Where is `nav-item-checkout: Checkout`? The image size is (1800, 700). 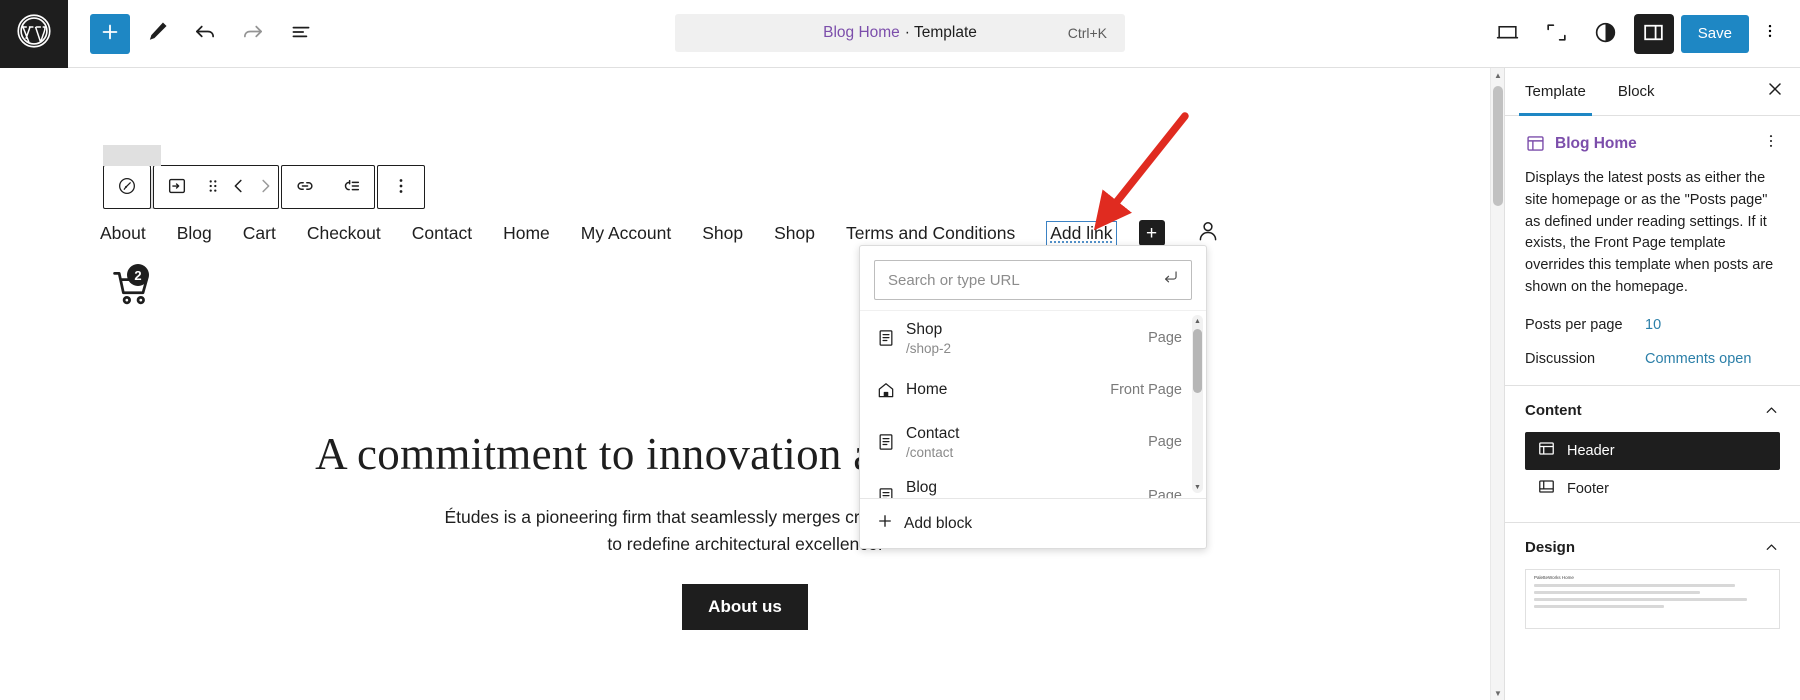
nav-item-checkout: Checkout is located at coordinates (344, 233).